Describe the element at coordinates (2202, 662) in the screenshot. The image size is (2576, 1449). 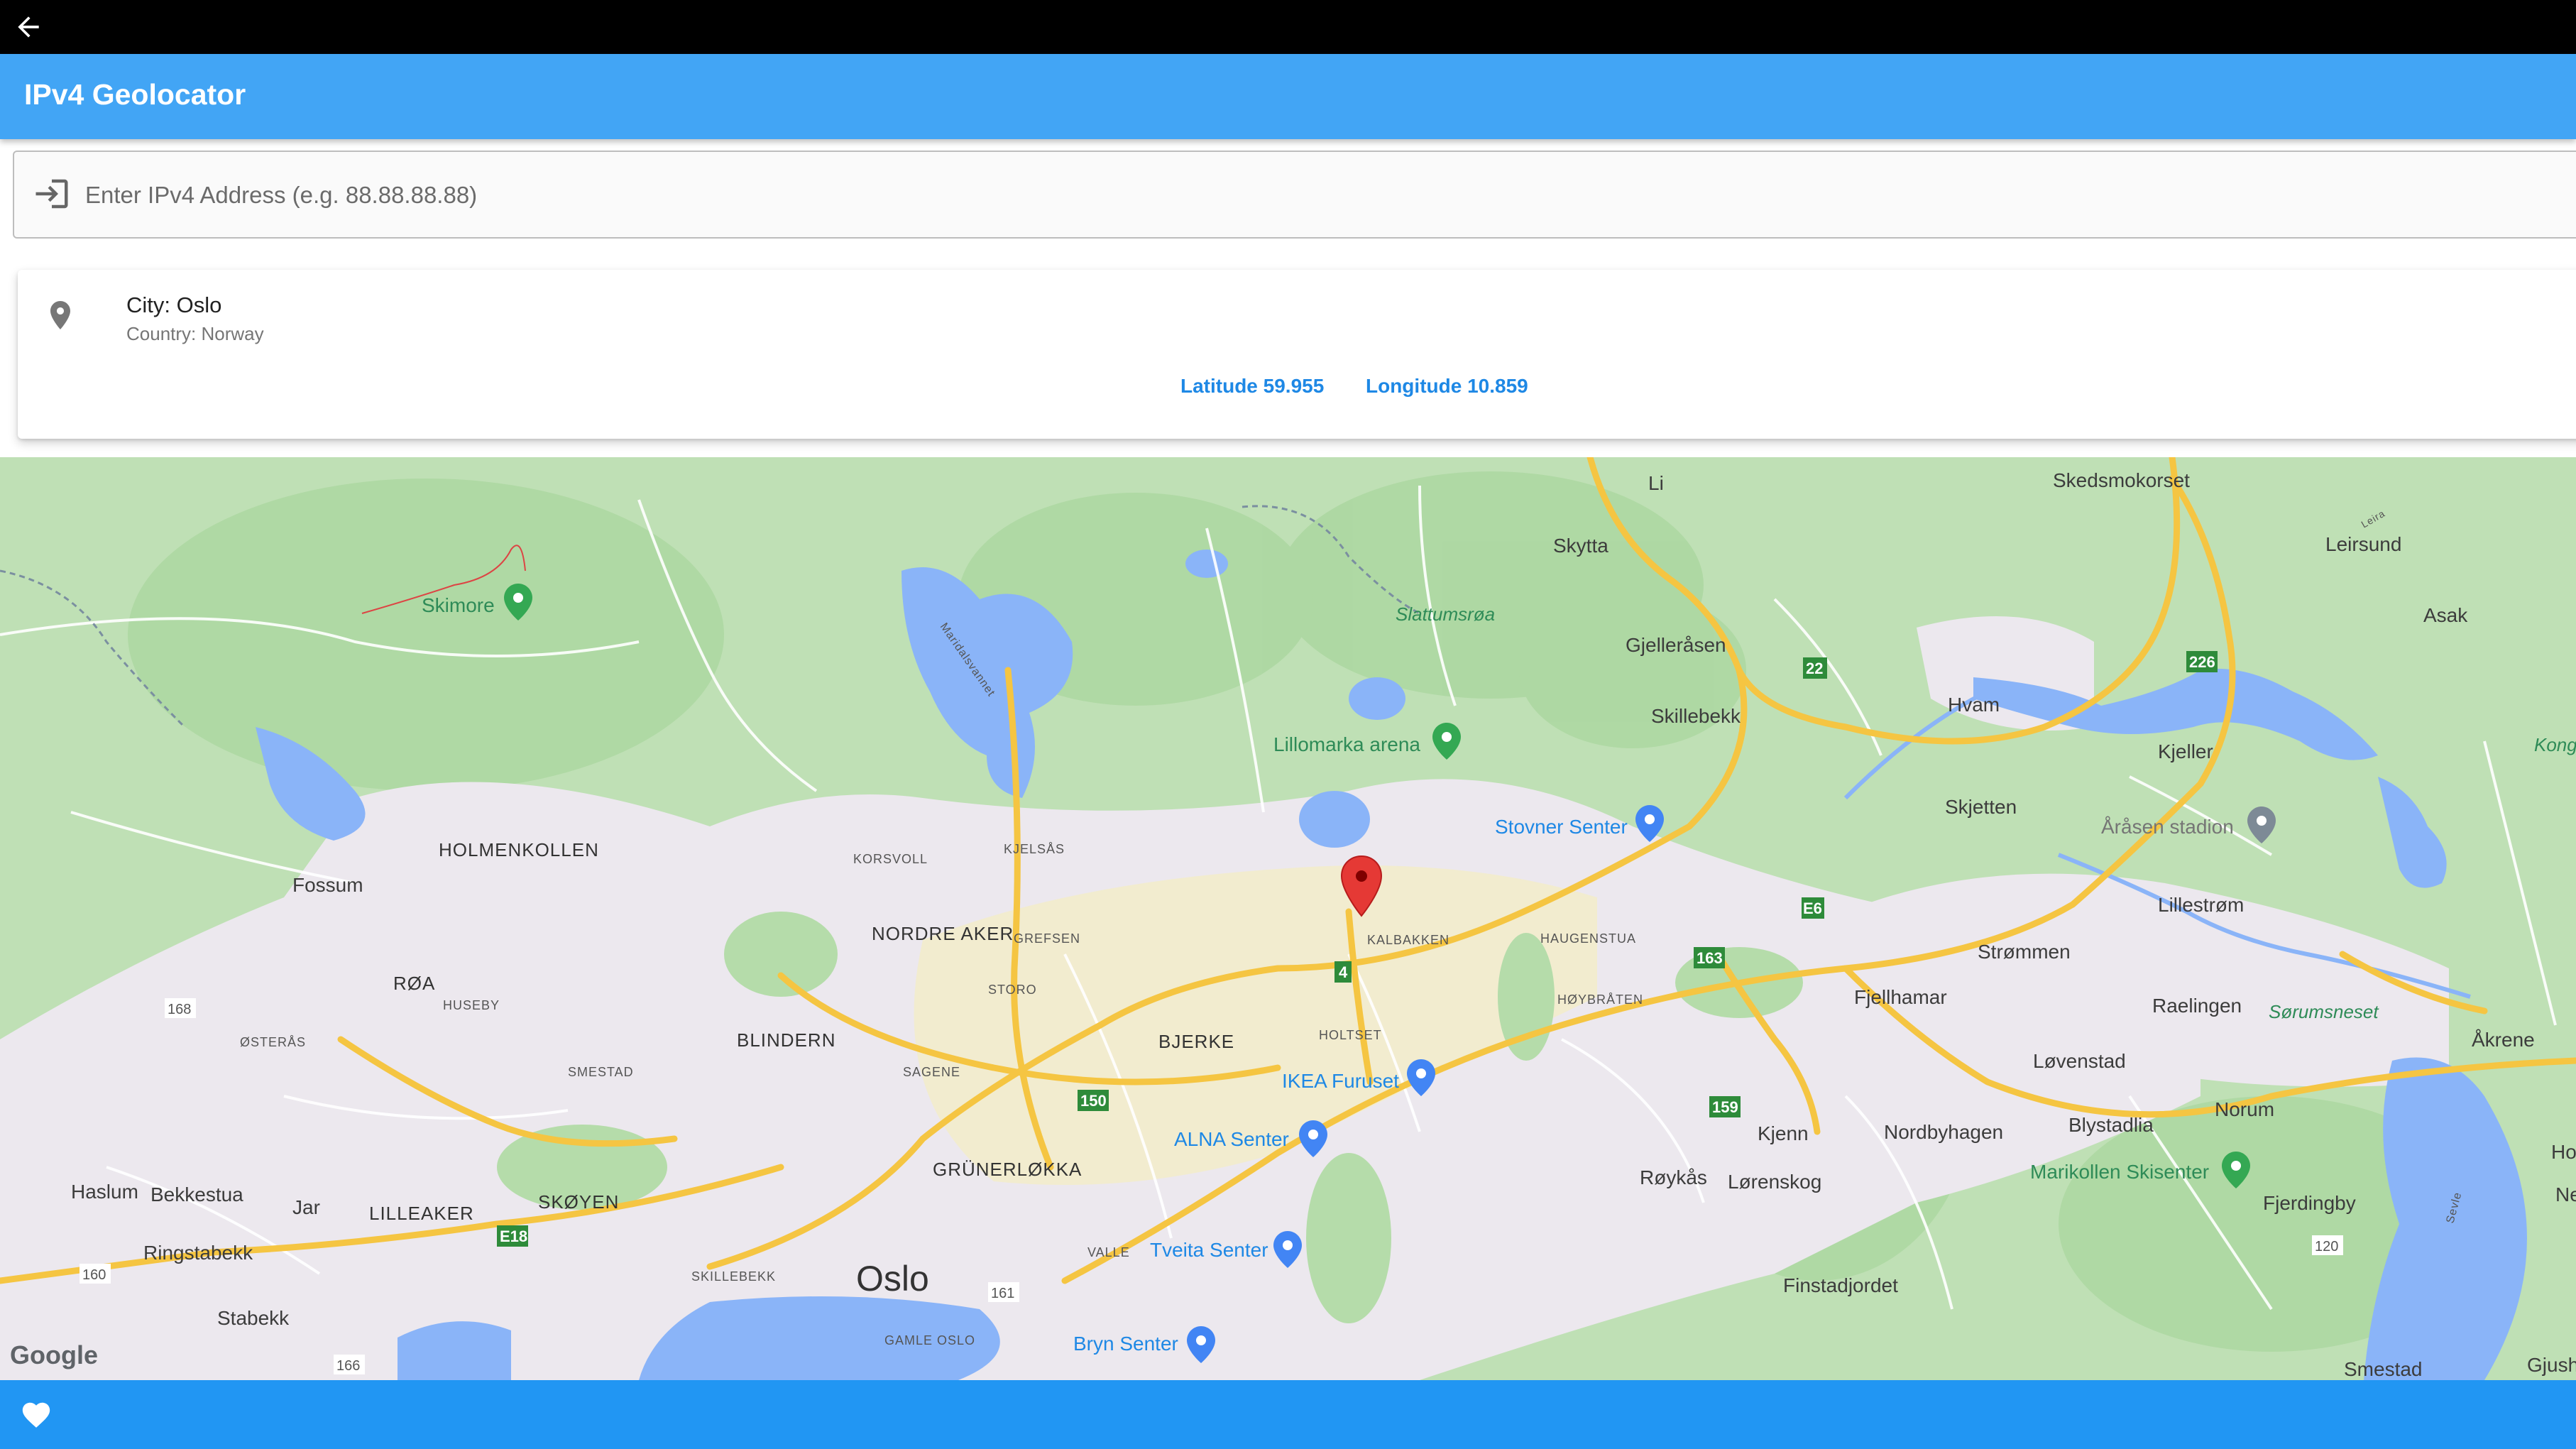
I see `road-shield-226: 226` at that location.